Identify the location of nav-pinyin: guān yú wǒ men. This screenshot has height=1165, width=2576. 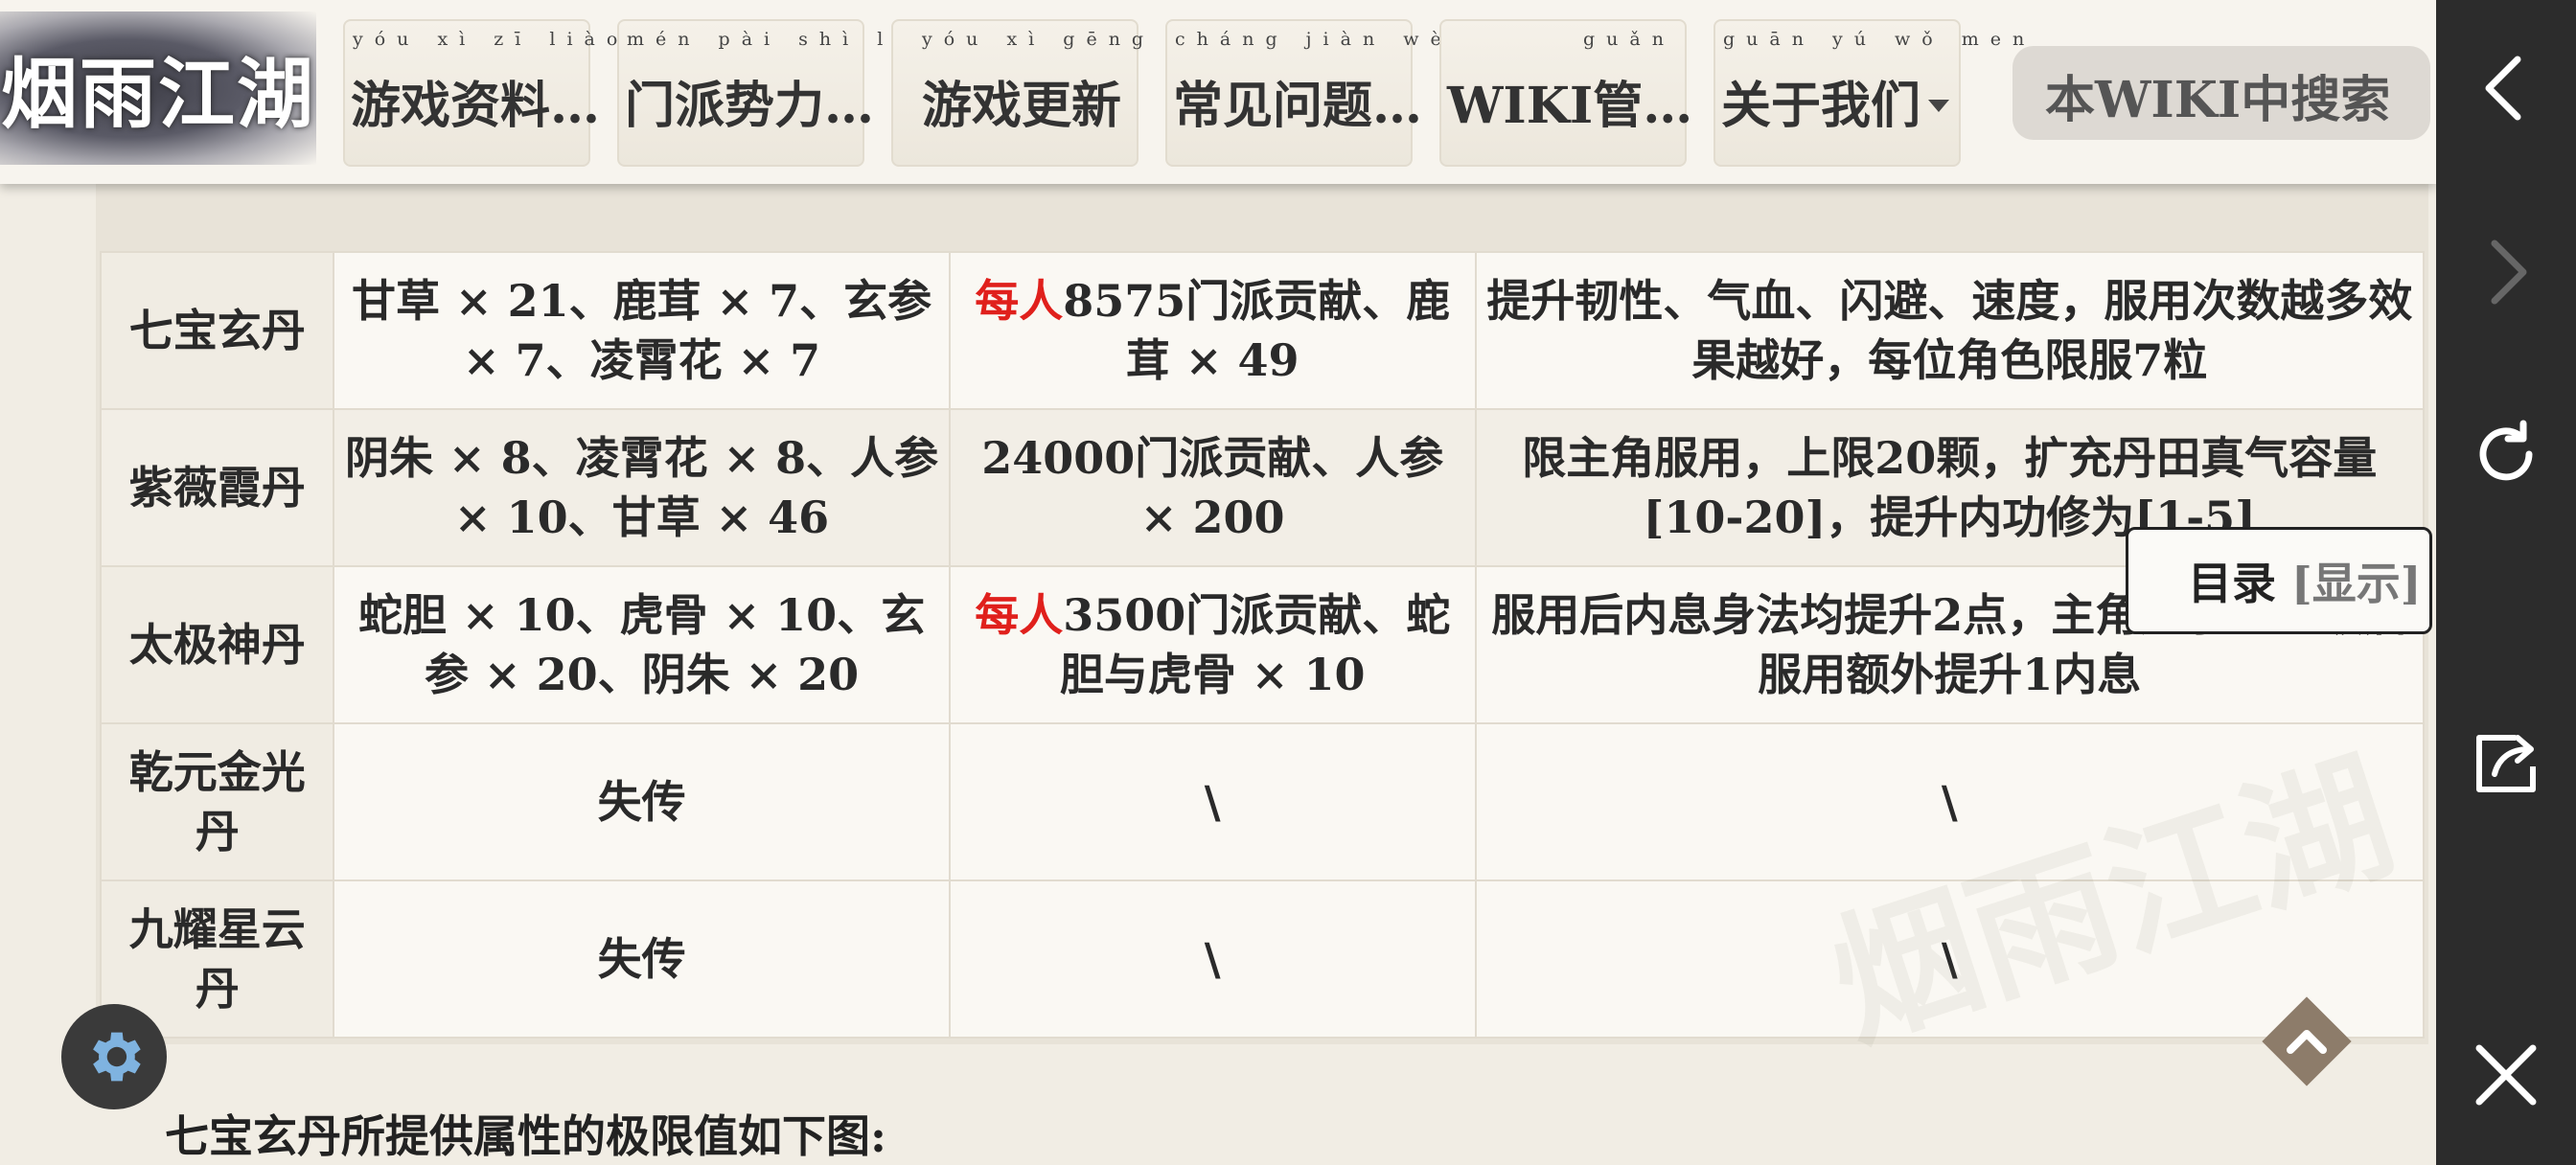
(1879, 40).